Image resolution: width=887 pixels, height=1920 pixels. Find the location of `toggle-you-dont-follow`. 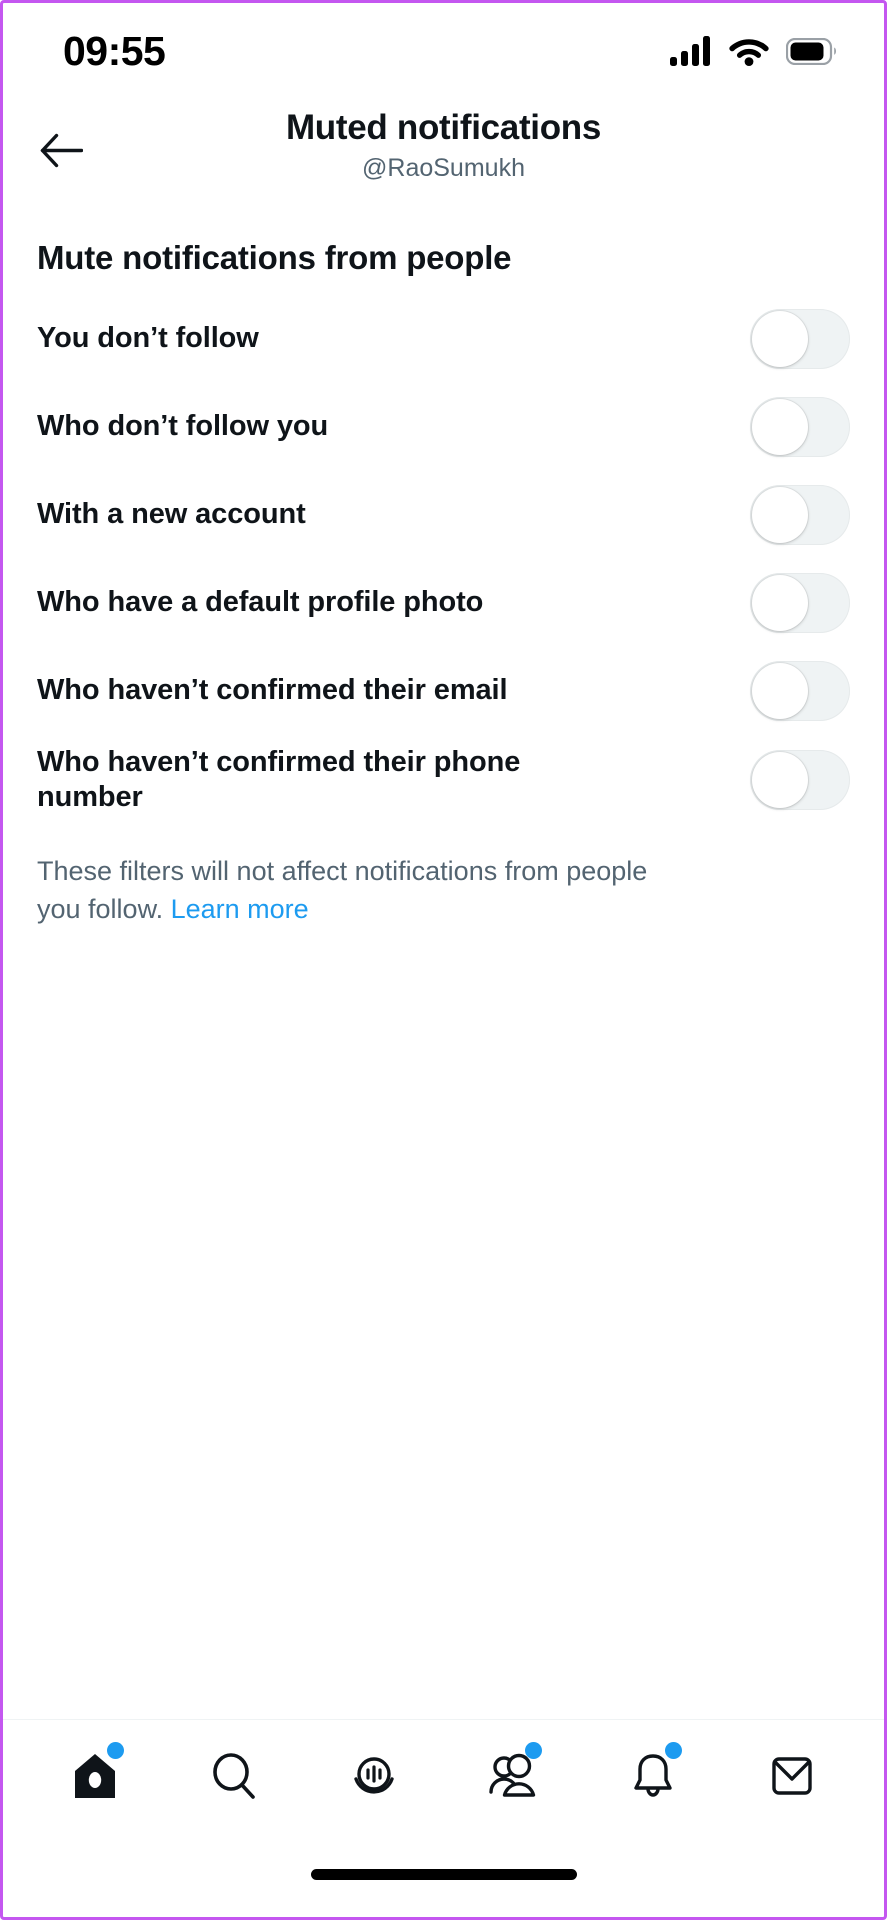

toggle-you-dont-follow is located at coordinates (800, 339).